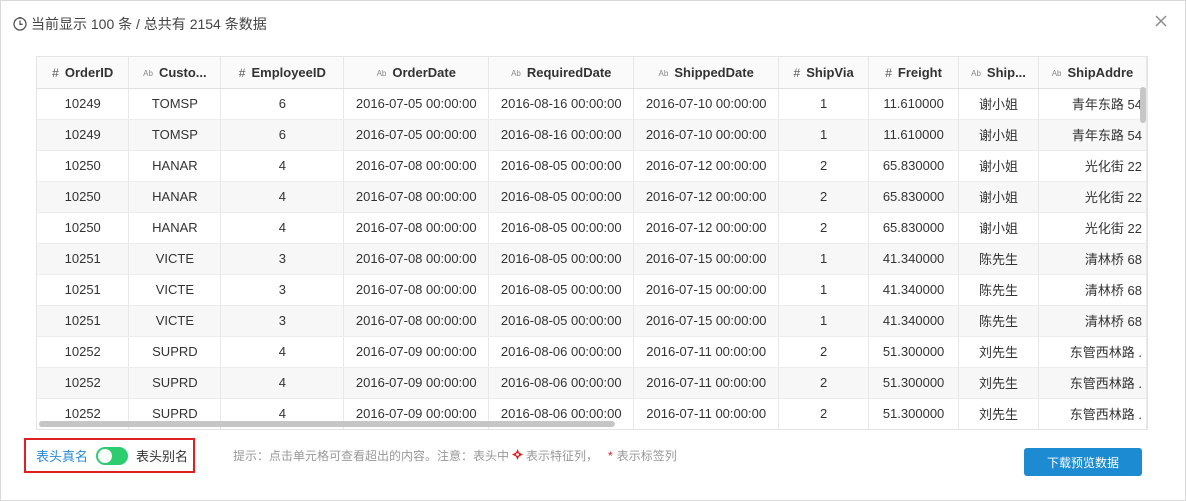 The width and height of the screenshot is (1186, 501). What do you see at coordinates (706, 135) in the screenshot?
I see `table-cell: 2016-07-10 00:00:00` at bounding box center [706, 135].